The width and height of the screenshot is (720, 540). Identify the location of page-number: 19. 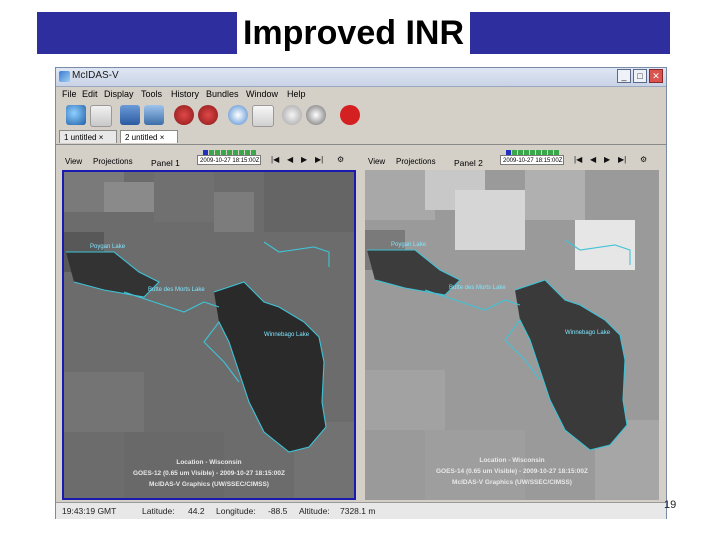
(670, 505).